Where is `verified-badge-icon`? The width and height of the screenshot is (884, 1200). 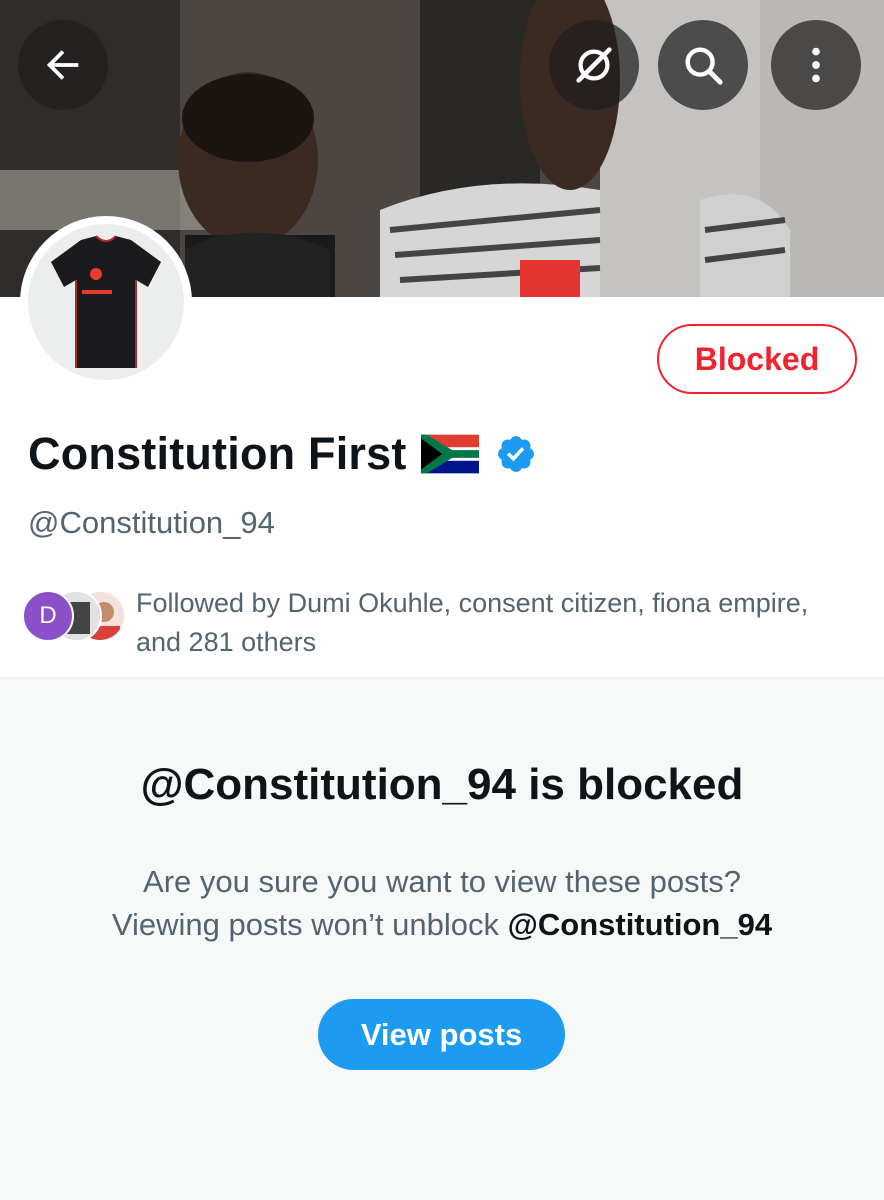 verified-badge-icon is located at coordinates (516, 454).